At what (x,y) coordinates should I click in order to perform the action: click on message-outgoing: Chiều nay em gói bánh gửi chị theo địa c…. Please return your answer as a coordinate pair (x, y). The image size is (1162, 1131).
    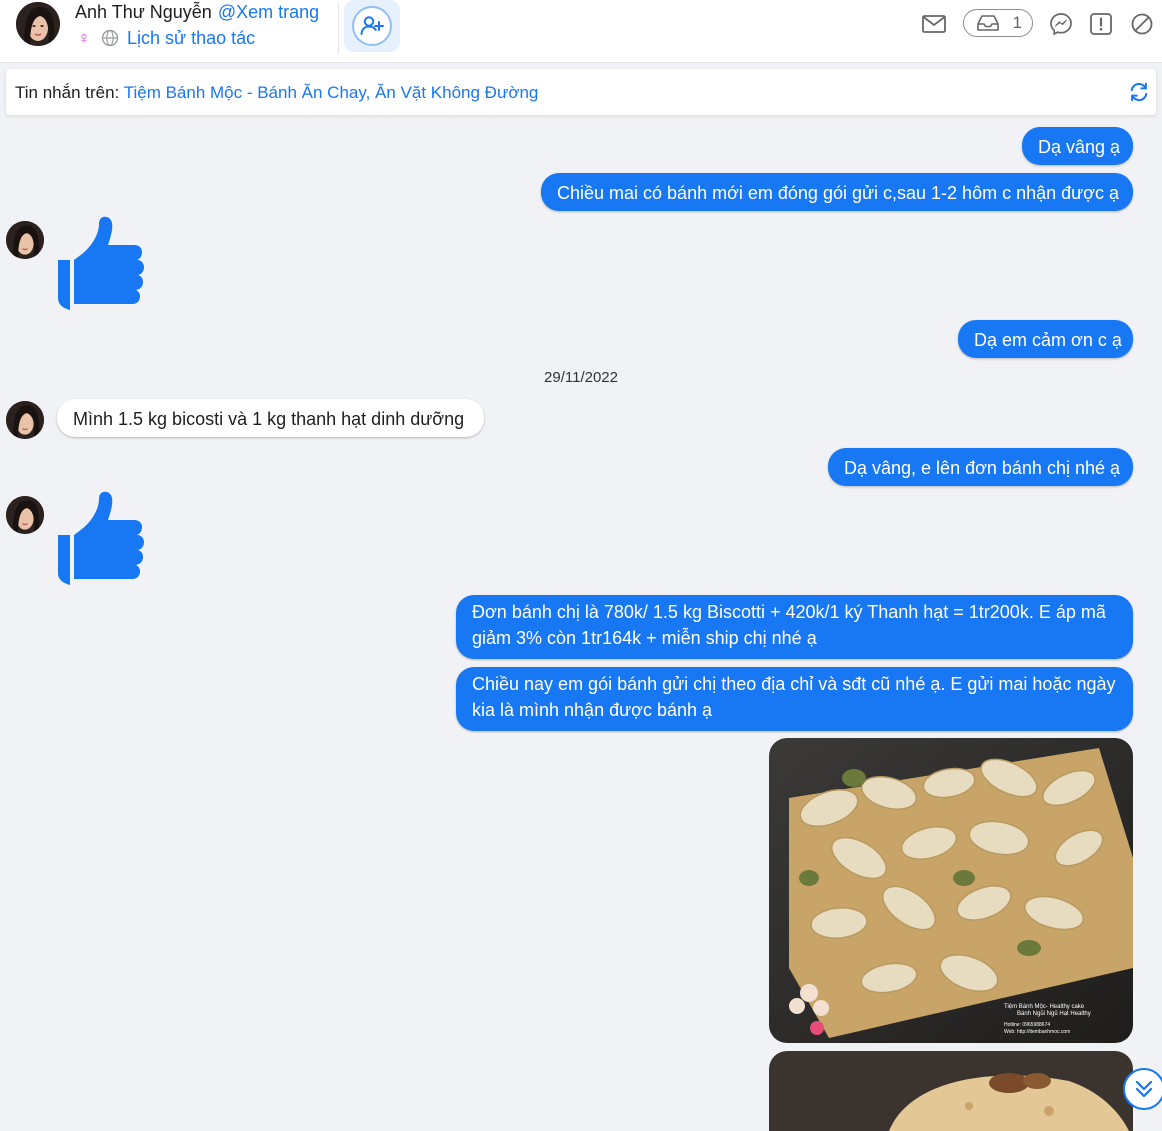
    Looking at the image, I should click on (794, 699).